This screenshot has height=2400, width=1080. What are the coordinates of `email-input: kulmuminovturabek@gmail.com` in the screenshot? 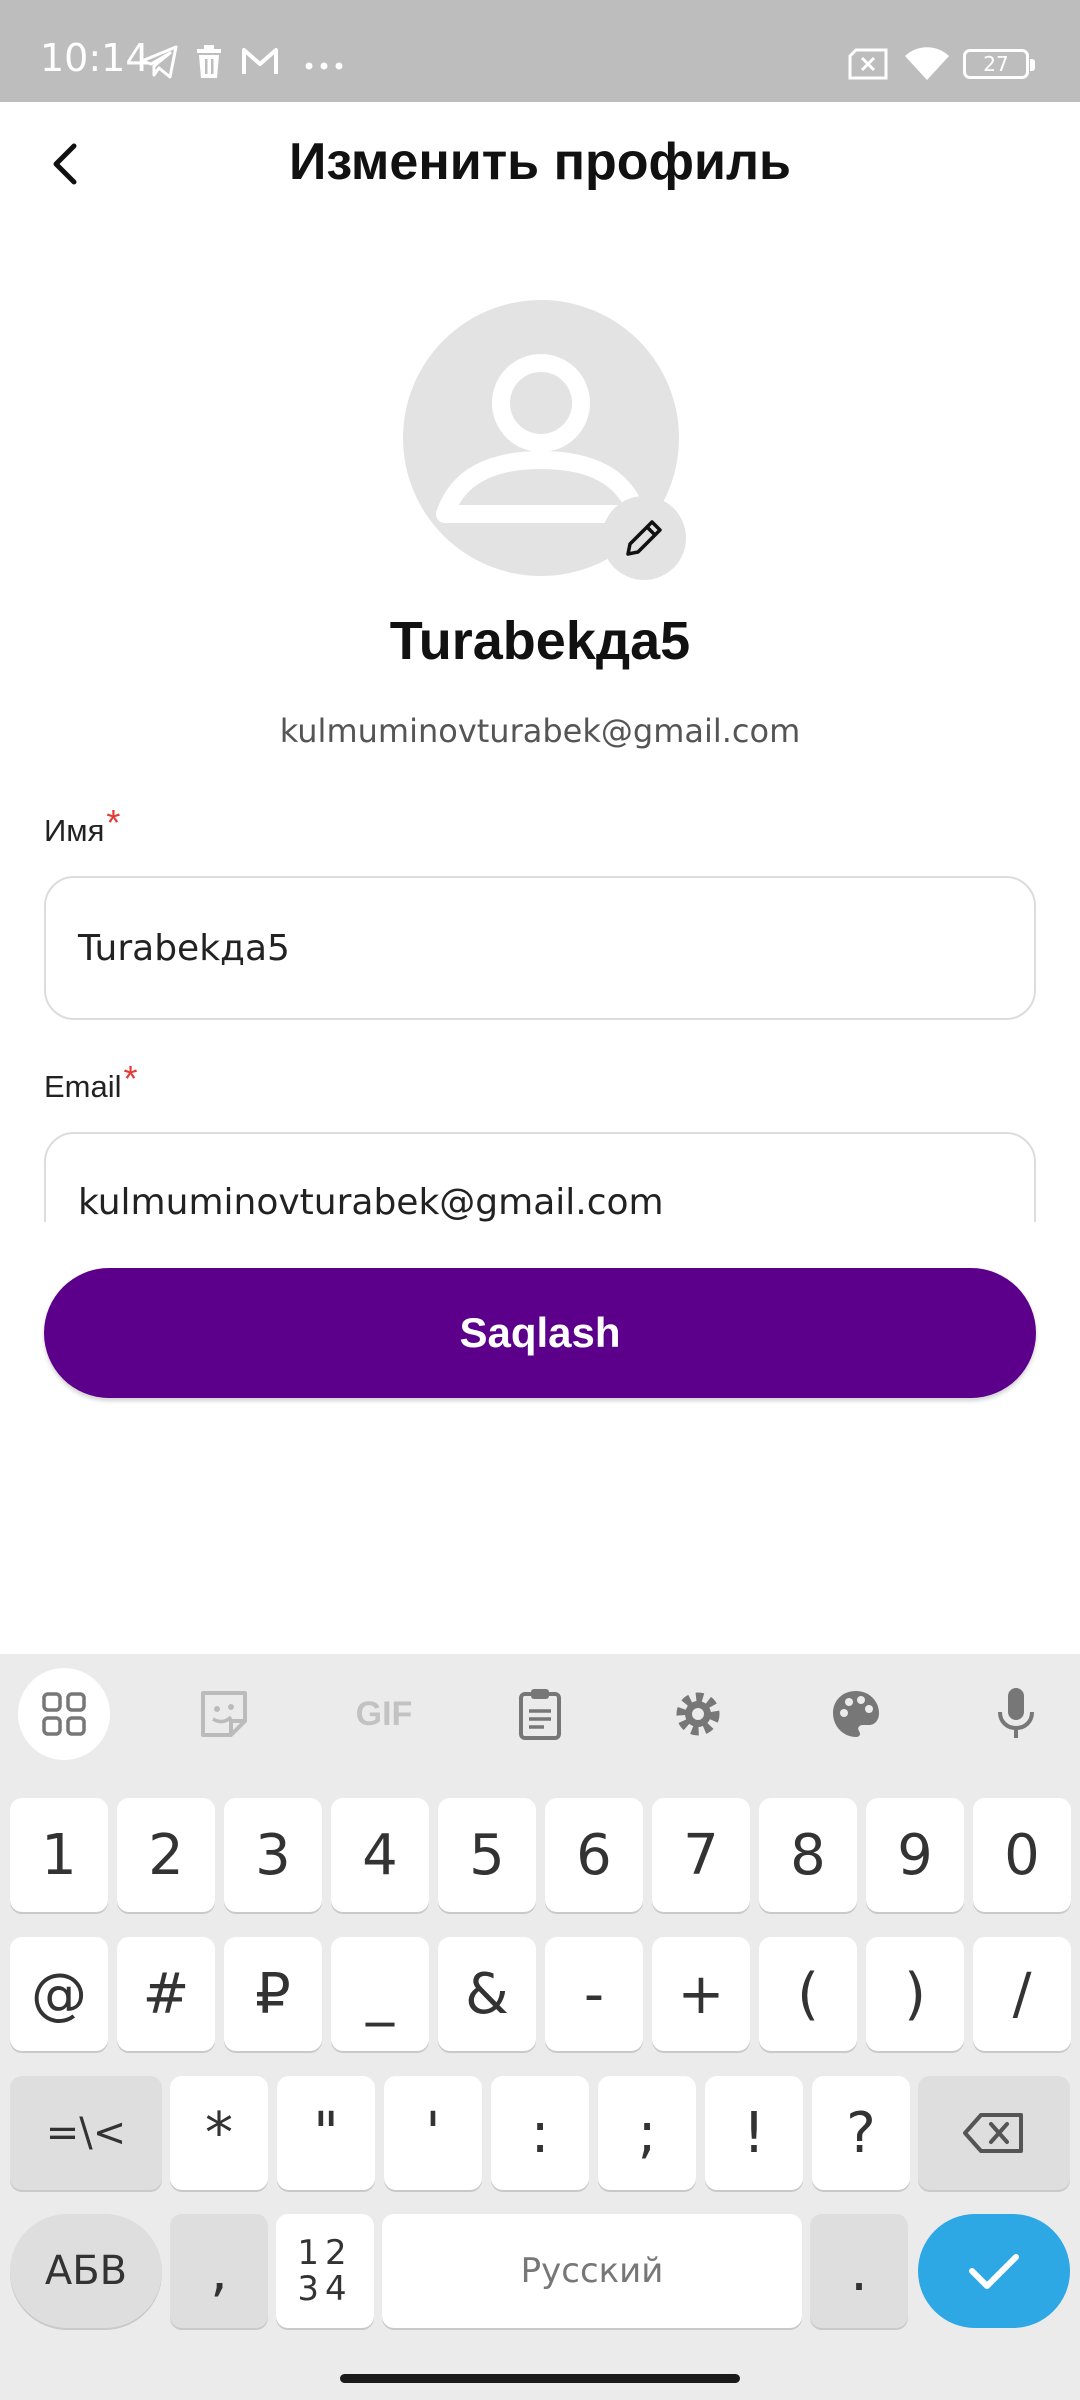 It's located at (540, 1177).